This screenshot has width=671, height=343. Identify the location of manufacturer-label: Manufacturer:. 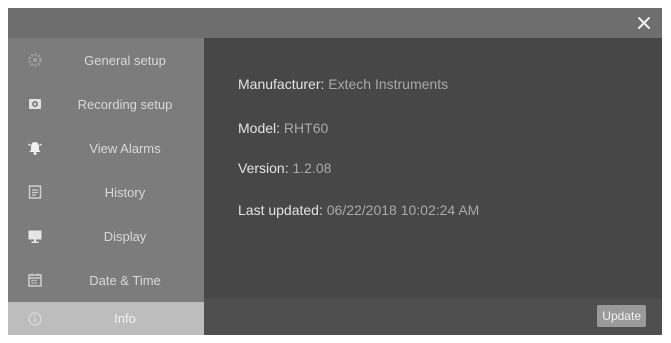
(281, 84).